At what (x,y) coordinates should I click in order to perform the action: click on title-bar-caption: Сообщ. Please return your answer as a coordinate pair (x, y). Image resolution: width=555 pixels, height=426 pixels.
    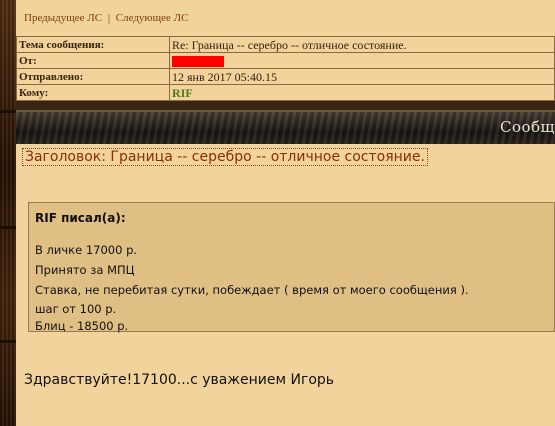
    Looking at the image, I should click on (527, 127).